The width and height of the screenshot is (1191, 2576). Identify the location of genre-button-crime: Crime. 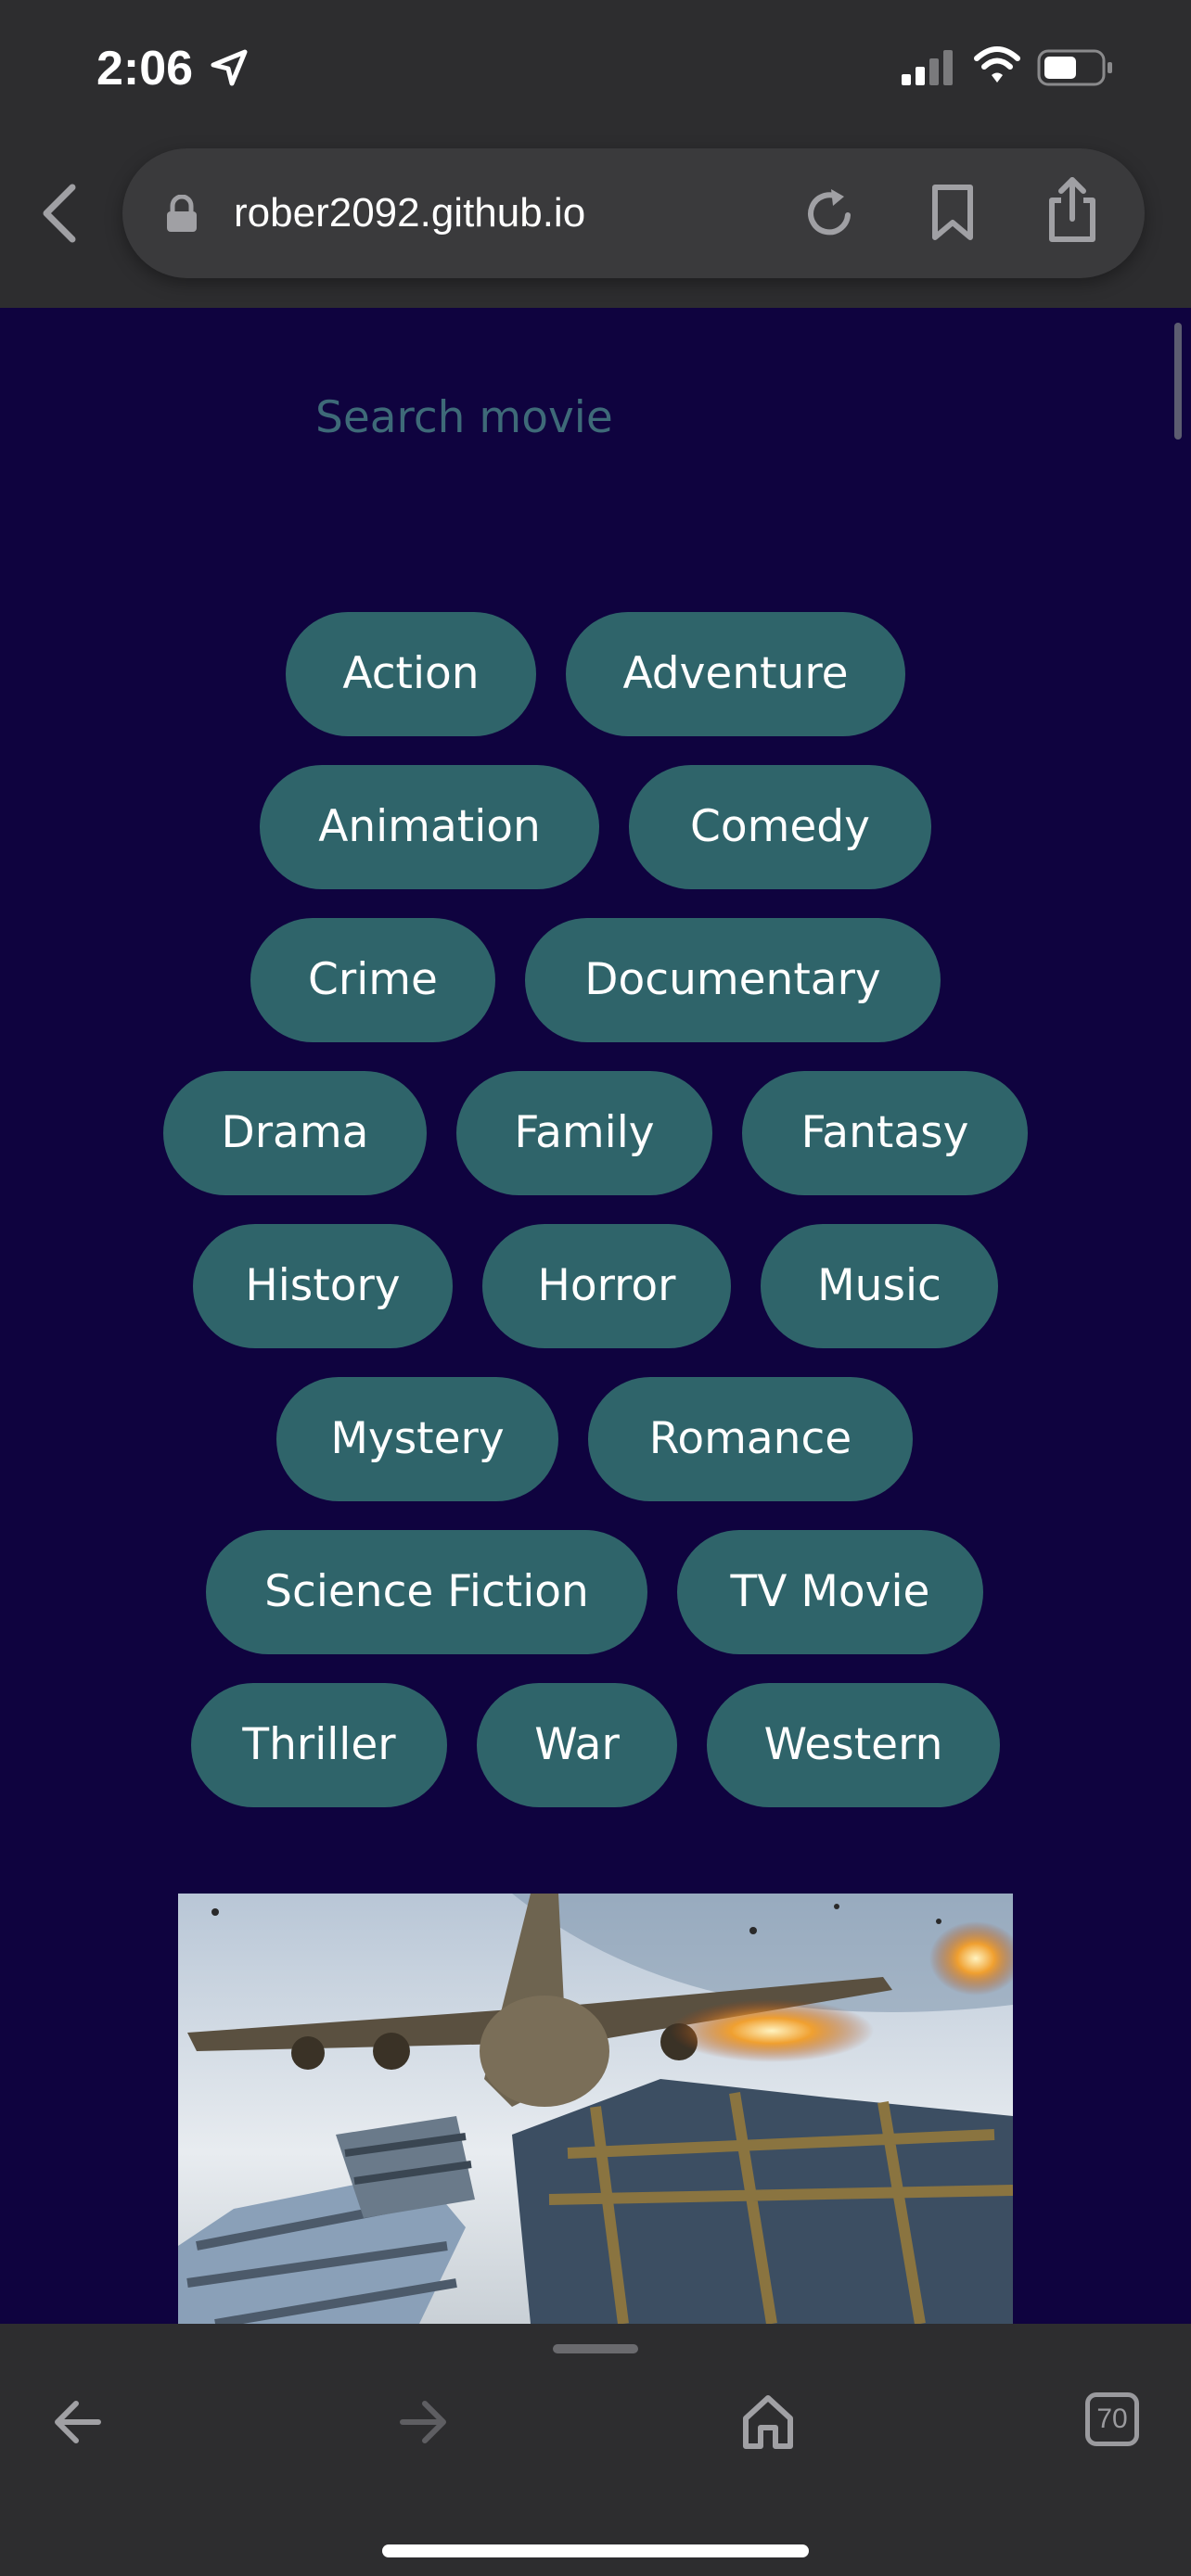
(373, 980).